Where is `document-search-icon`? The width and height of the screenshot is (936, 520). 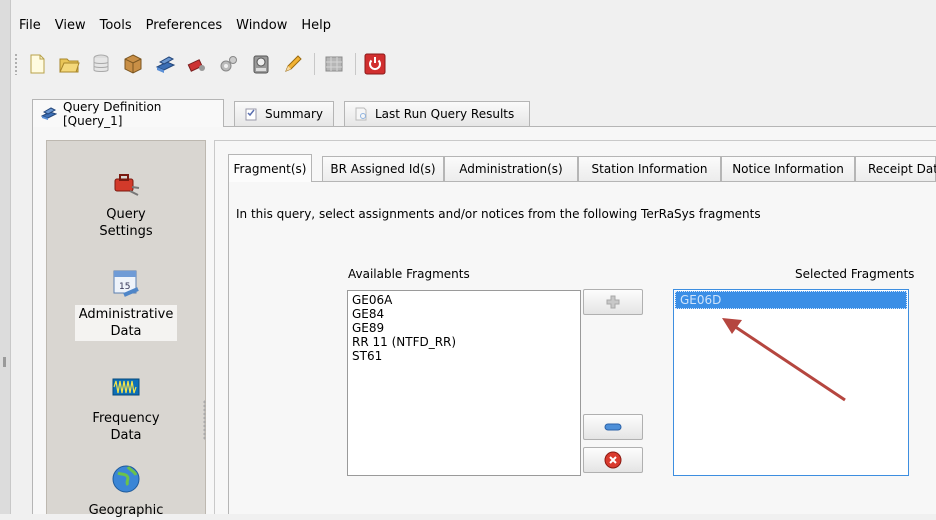
document-search-icon is located at coordinates (361, 114).